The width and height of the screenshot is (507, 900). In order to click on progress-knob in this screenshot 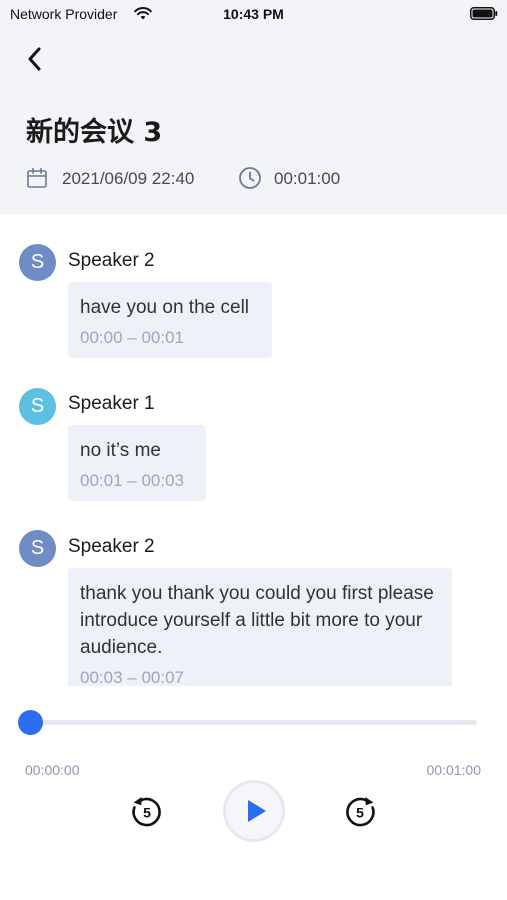, I will do `click(30, 722)`.